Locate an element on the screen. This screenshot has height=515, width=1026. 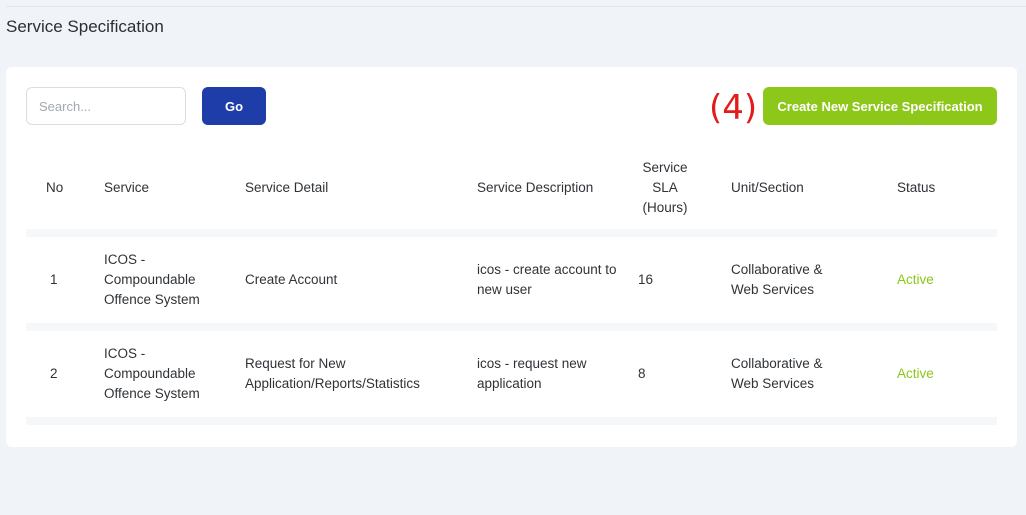
cell-no: 1 is located at coordinates (54, 279).